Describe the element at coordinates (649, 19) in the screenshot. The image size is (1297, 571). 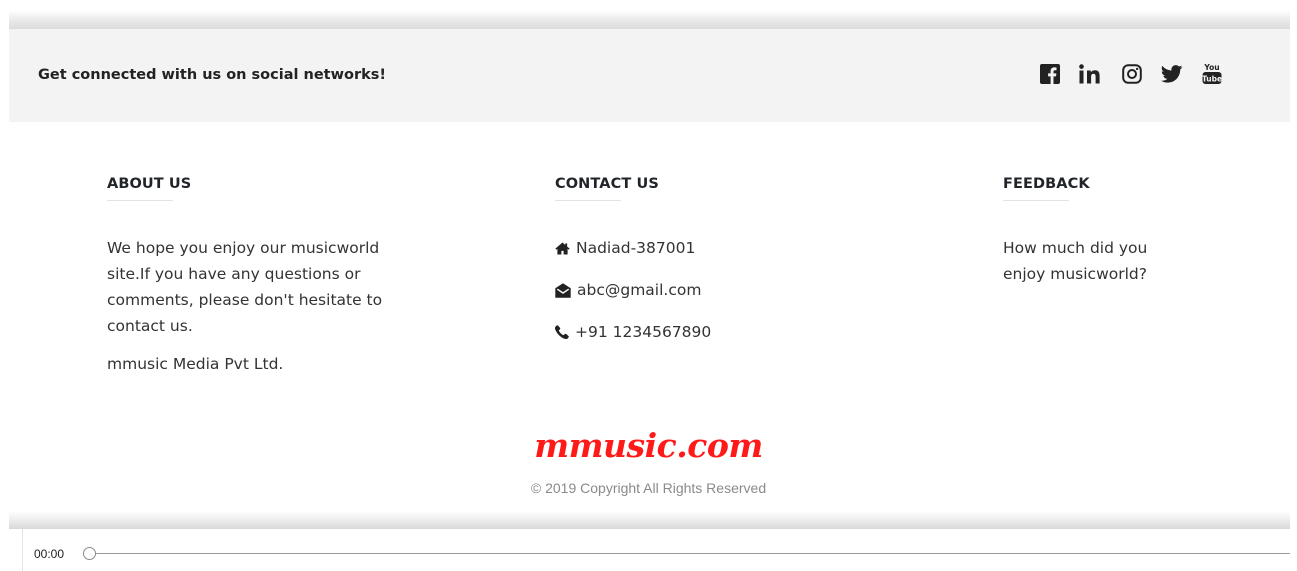
I see `top-shadow-divider` at that location.